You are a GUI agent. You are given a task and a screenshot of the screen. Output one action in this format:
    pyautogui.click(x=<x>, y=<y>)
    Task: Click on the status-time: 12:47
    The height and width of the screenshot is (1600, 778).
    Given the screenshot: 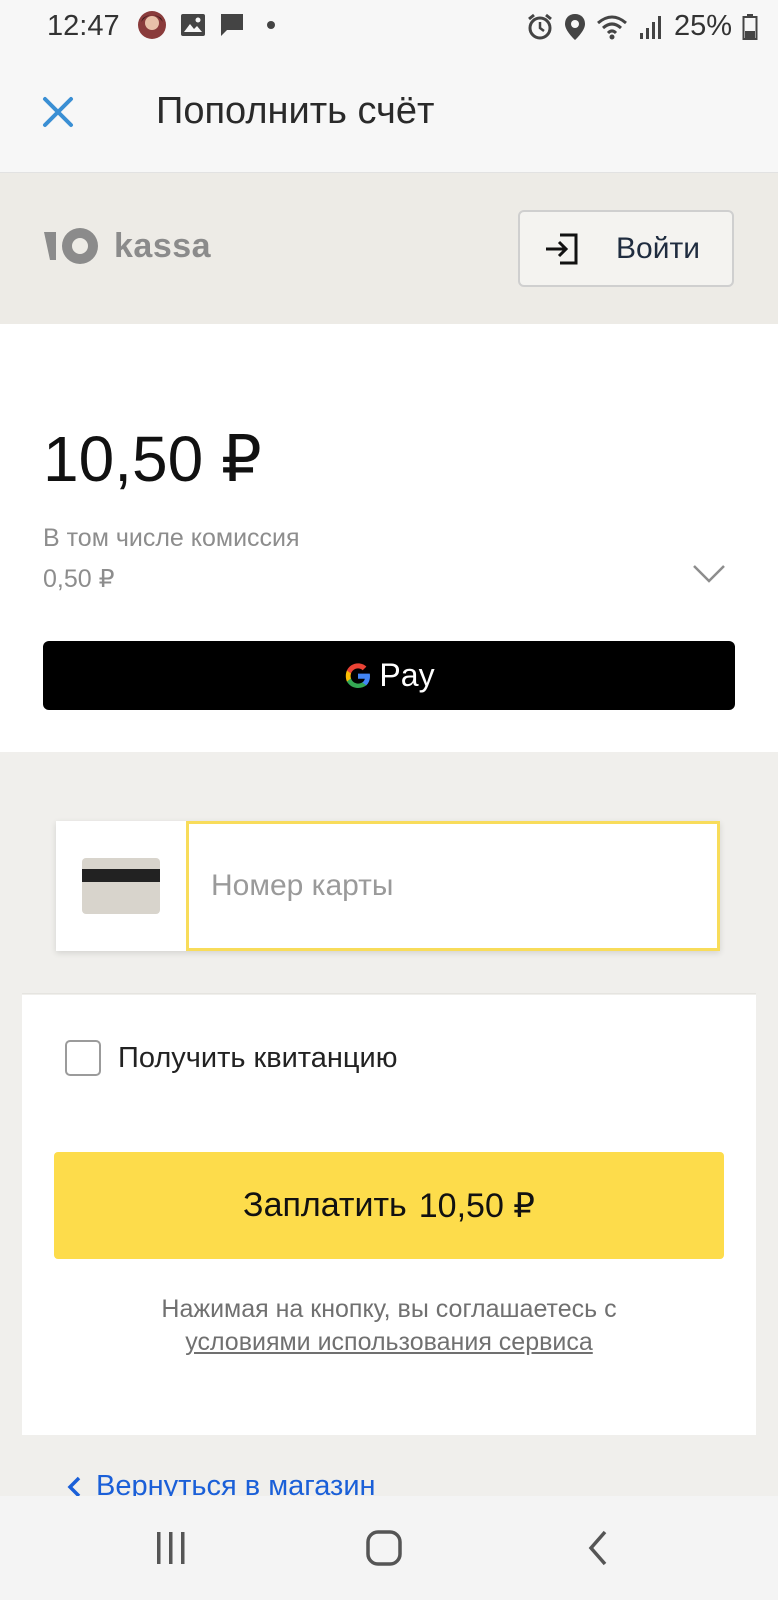 What is the action you would take?
    pyautogui.click(x=83, y=26)
    